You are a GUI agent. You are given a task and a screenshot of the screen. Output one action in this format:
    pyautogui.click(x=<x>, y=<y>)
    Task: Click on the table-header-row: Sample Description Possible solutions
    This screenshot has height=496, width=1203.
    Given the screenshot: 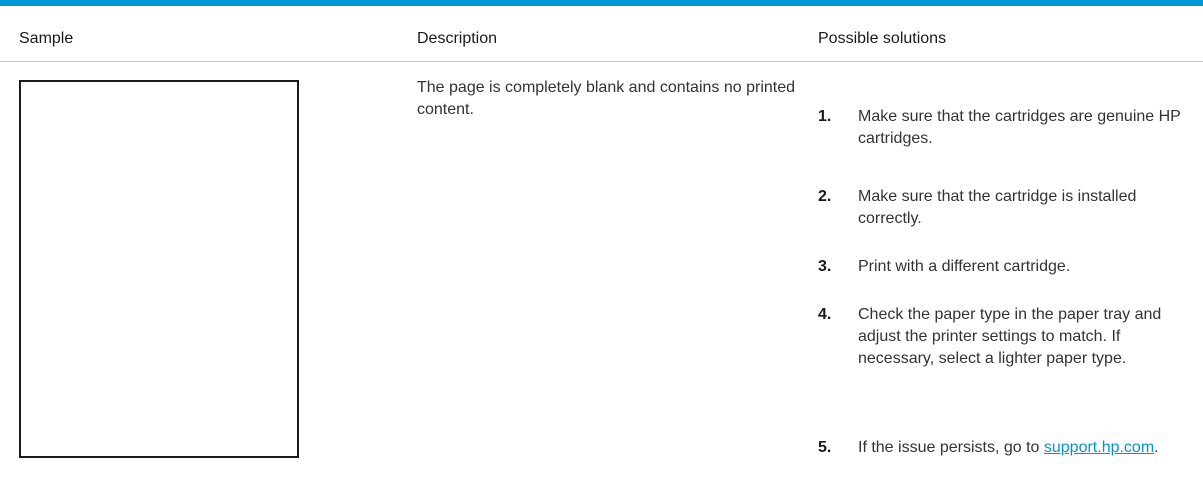 What is the action you would take?
    pyautogui.click(x=601, y=34)
    